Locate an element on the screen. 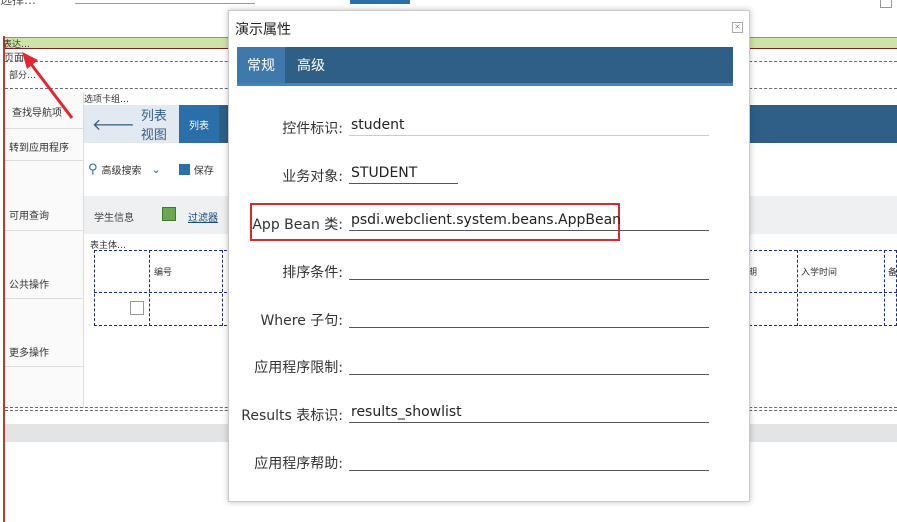 The image size is (897, 522). business-object-field: STUDENT is located at coordinates (403, 174).